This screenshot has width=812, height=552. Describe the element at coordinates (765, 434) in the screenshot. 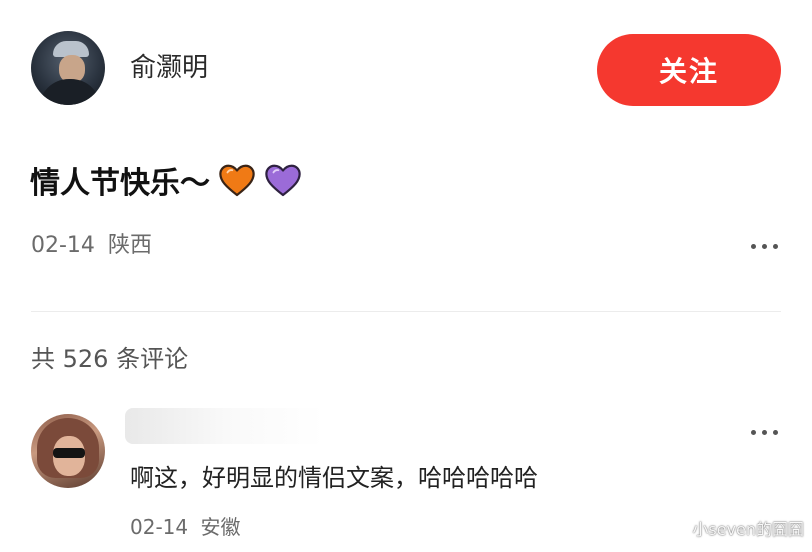

I see `comment-more-icon` at that location.